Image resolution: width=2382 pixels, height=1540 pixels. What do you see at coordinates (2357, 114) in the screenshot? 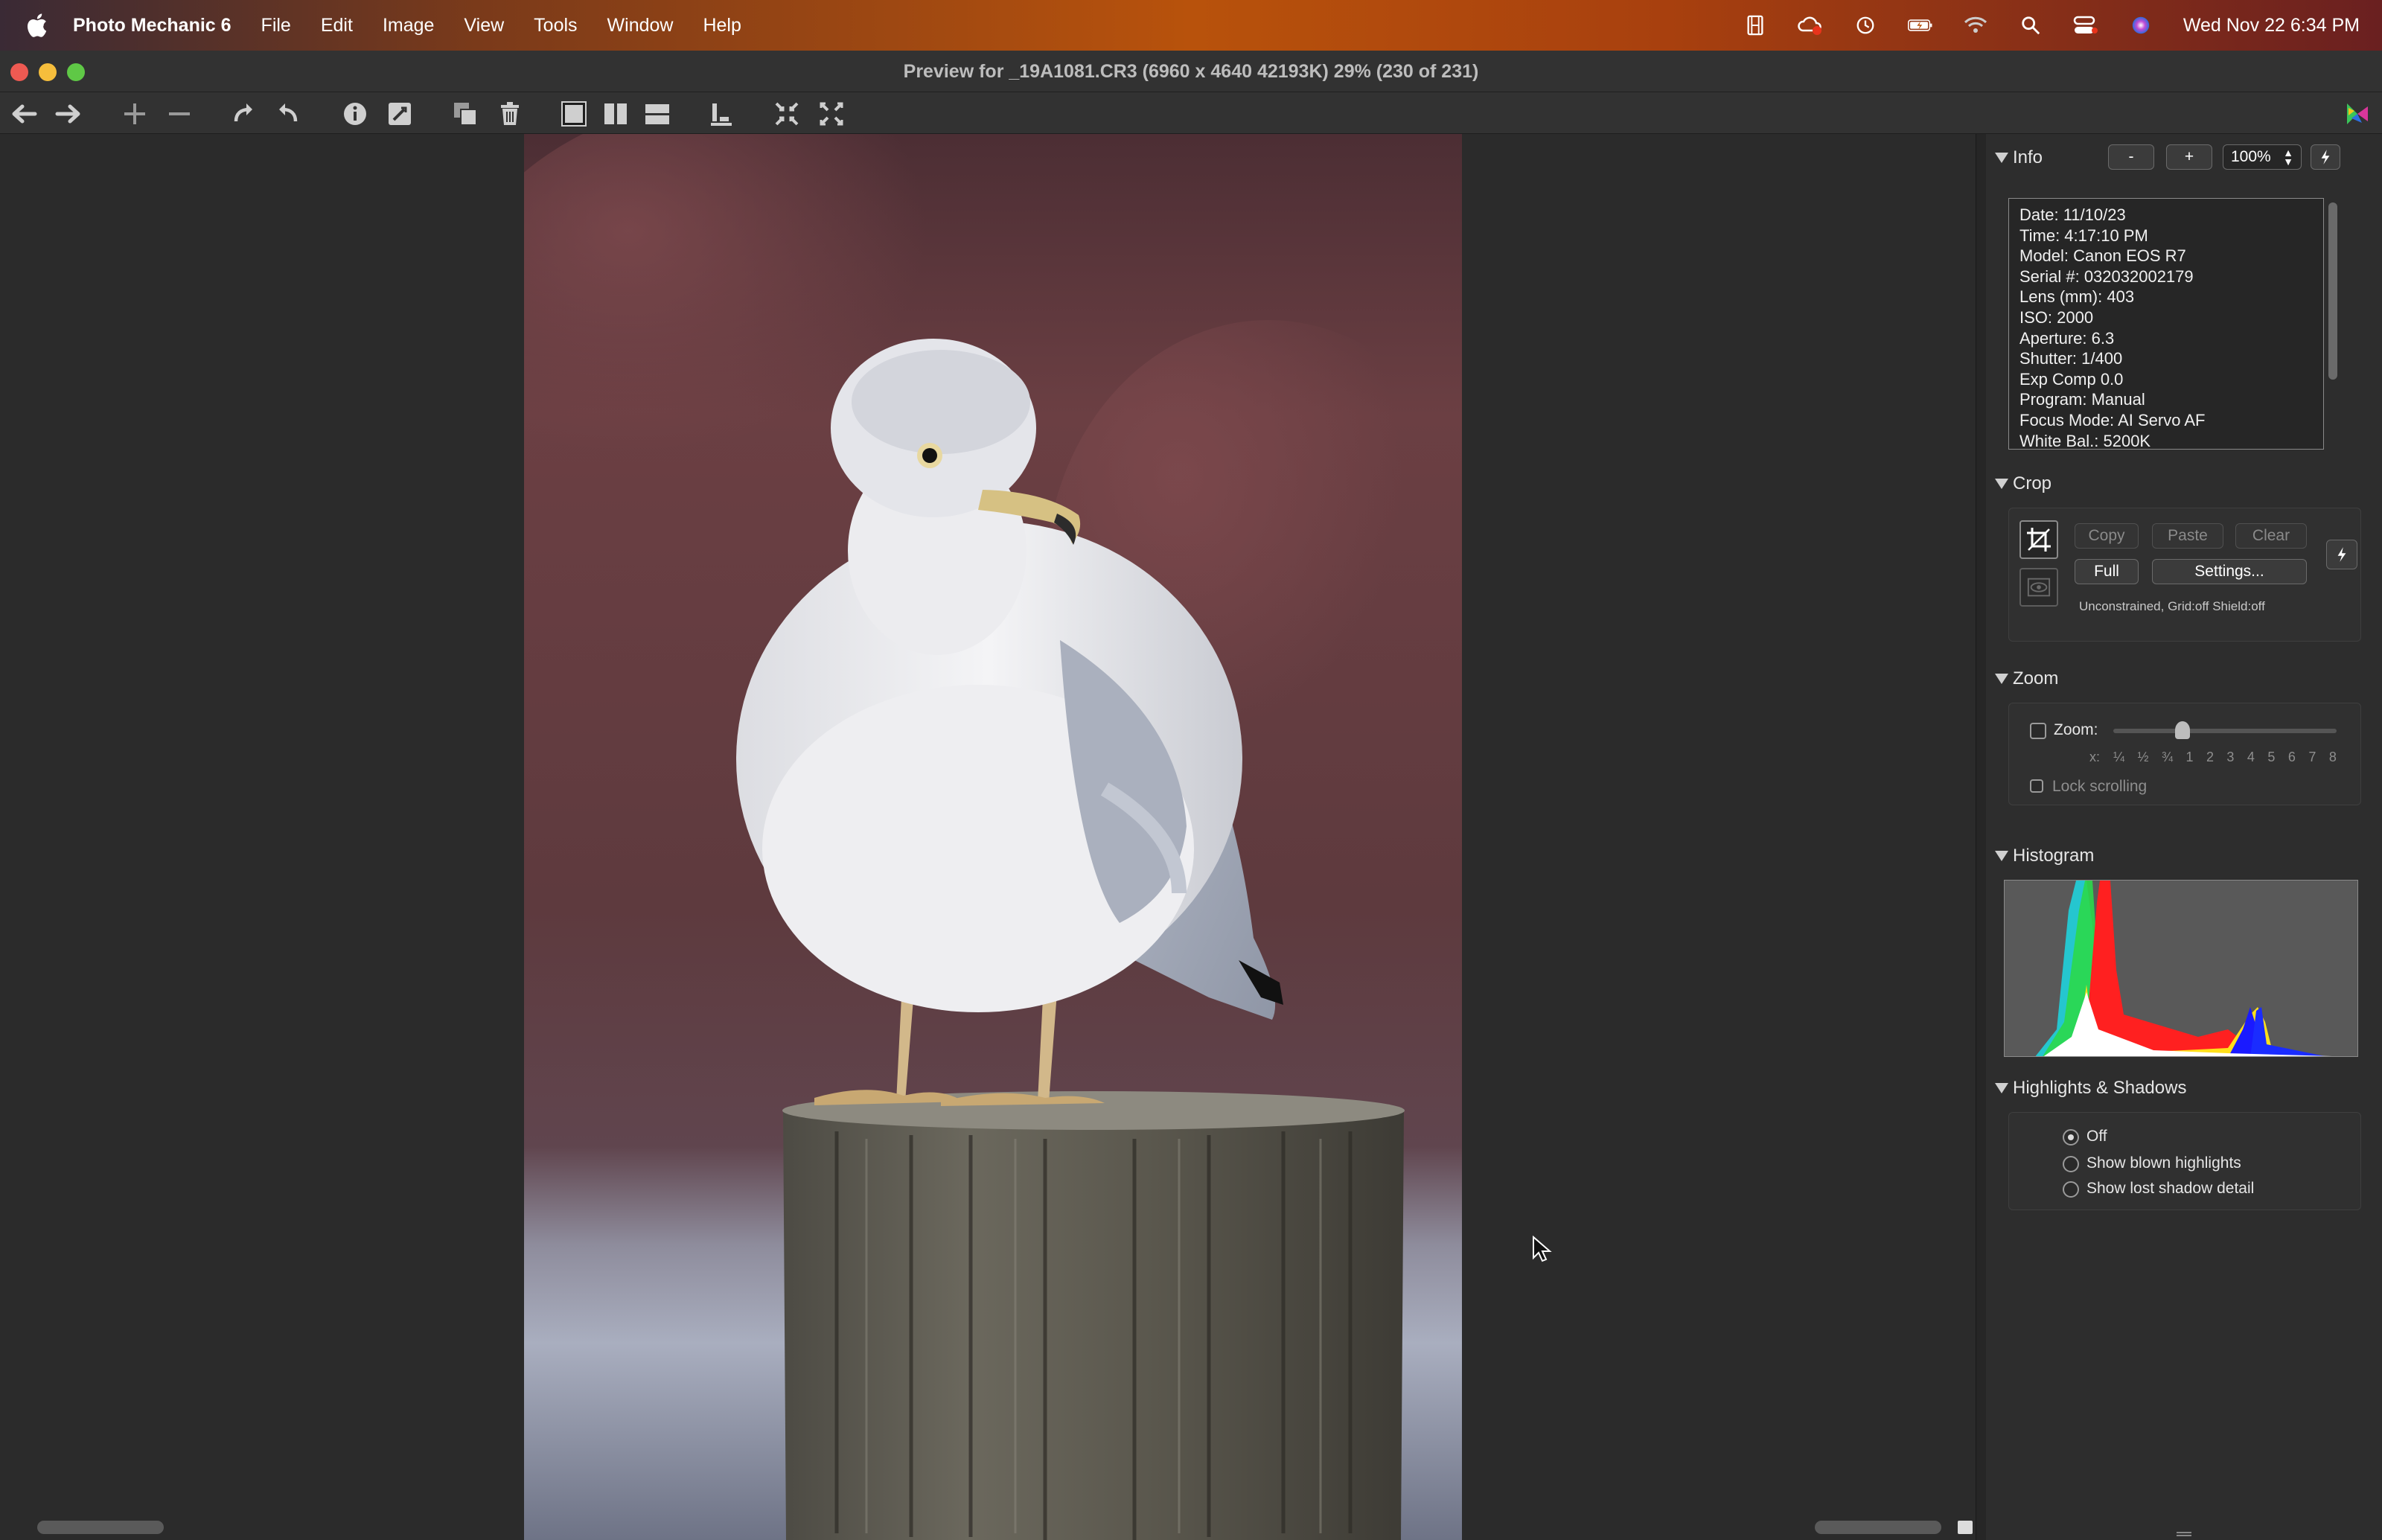
I see `app-color-logo-icon` at bounding box center [2357, 114].